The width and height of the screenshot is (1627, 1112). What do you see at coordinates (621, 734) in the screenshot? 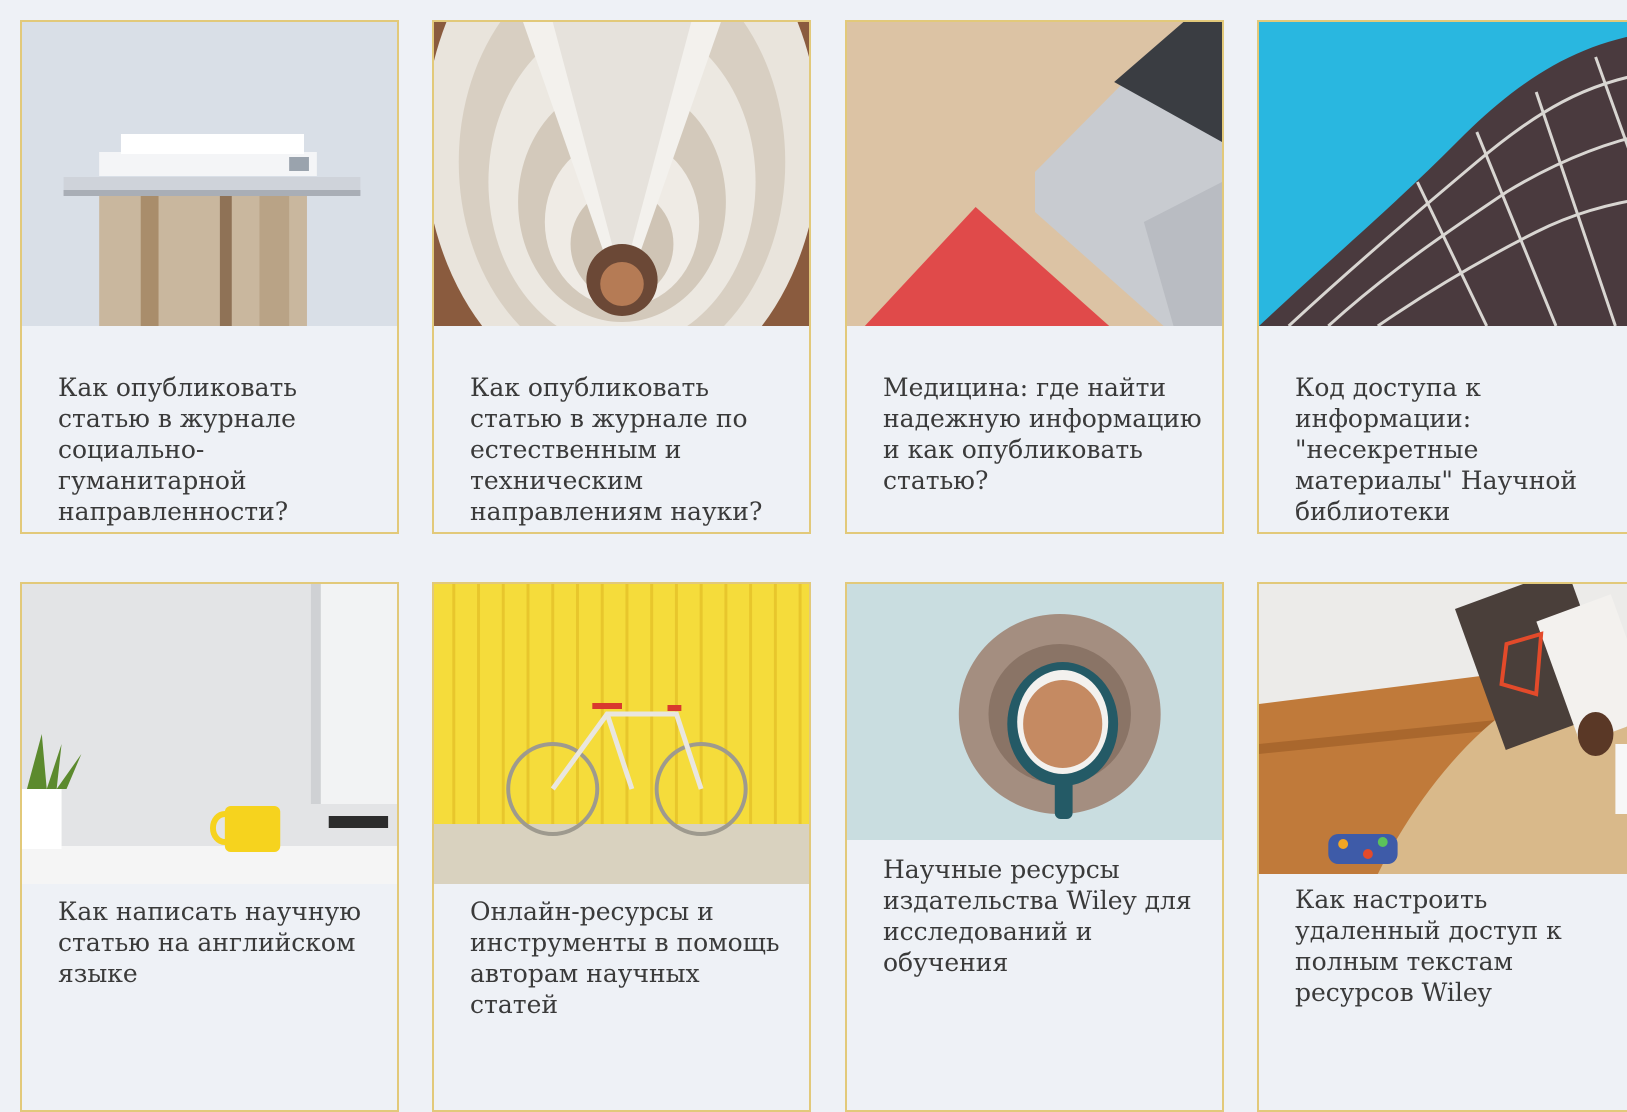
I see `card-image-bicycle-yellow-wall` at bounding box center [621, 734].